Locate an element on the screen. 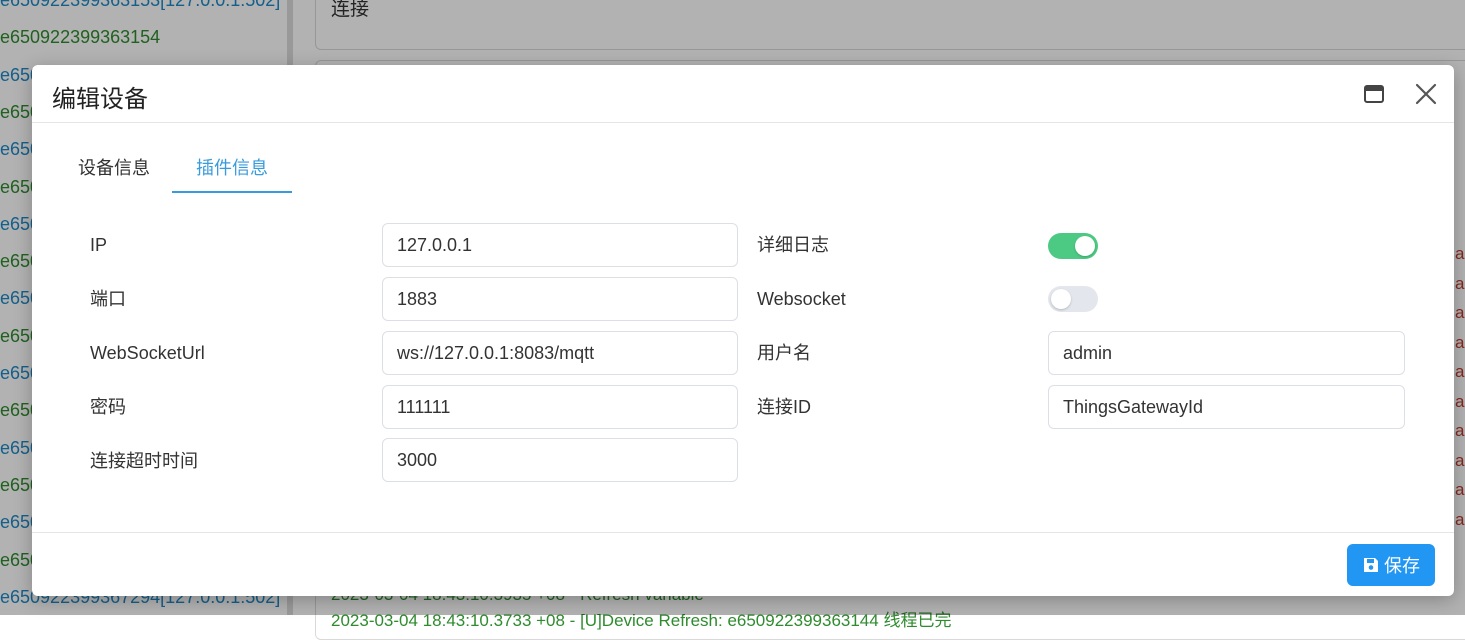 The image size is (1465, 640). close-icon is located at coordinates (1426, 94).